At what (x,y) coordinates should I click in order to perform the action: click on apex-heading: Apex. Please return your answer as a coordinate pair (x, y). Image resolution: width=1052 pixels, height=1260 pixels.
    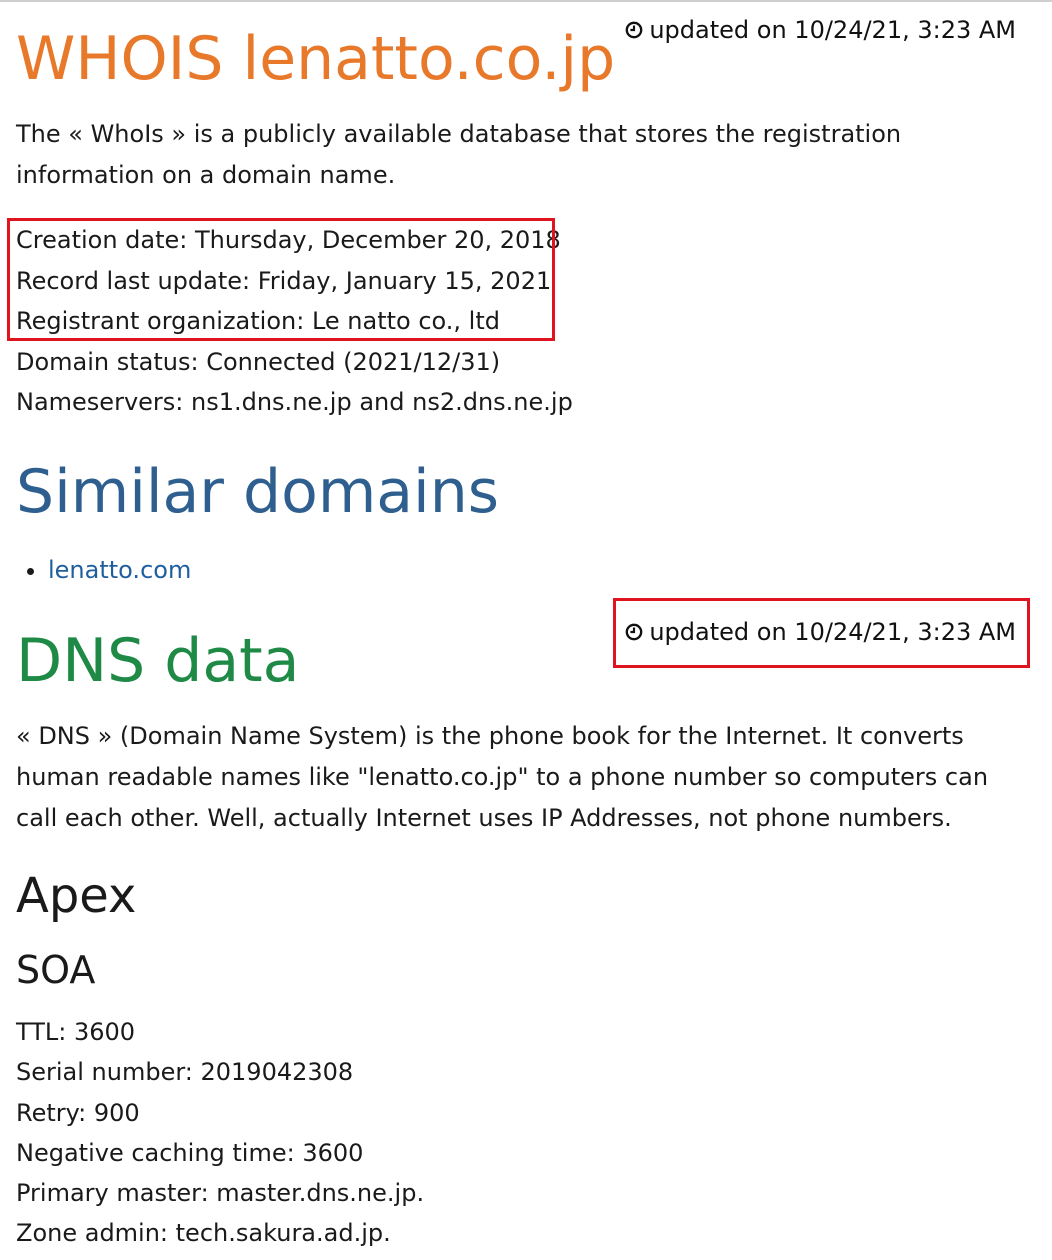
    Looking at the image, I should click on (76, 896).